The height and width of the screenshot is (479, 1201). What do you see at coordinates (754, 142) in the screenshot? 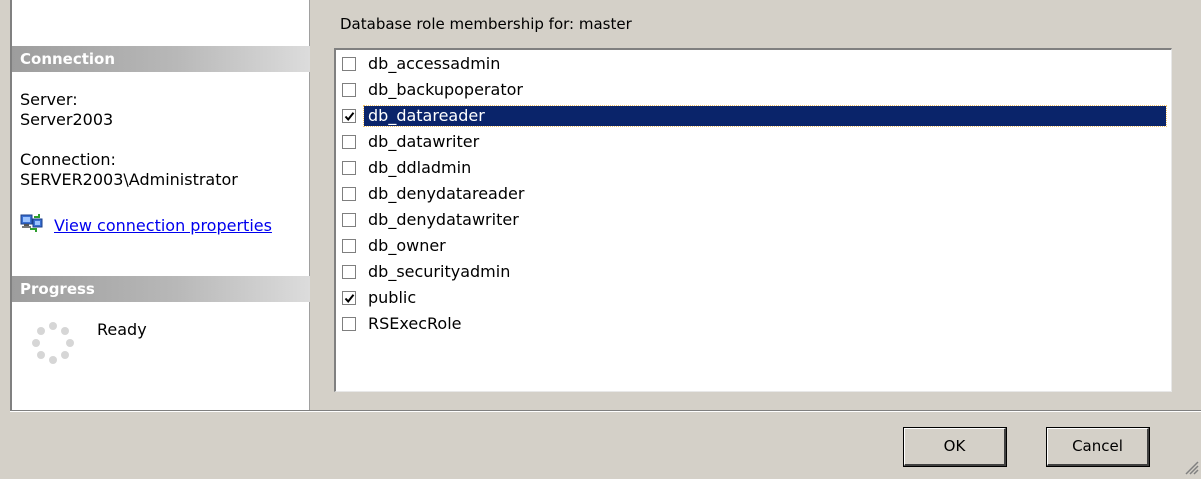
I see `role-row-db_datawriter: db_datawriter` at bounding box center [754, 142].